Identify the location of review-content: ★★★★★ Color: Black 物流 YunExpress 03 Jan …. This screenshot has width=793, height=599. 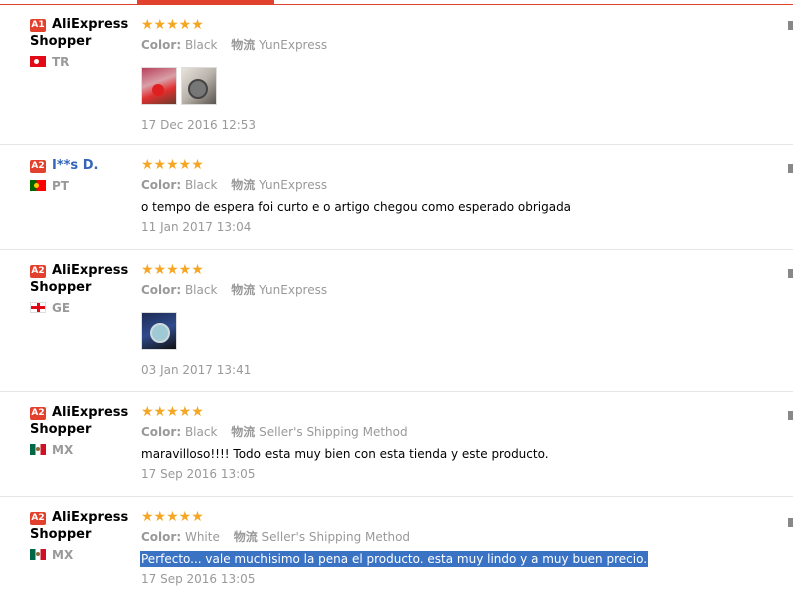
(447, 320).